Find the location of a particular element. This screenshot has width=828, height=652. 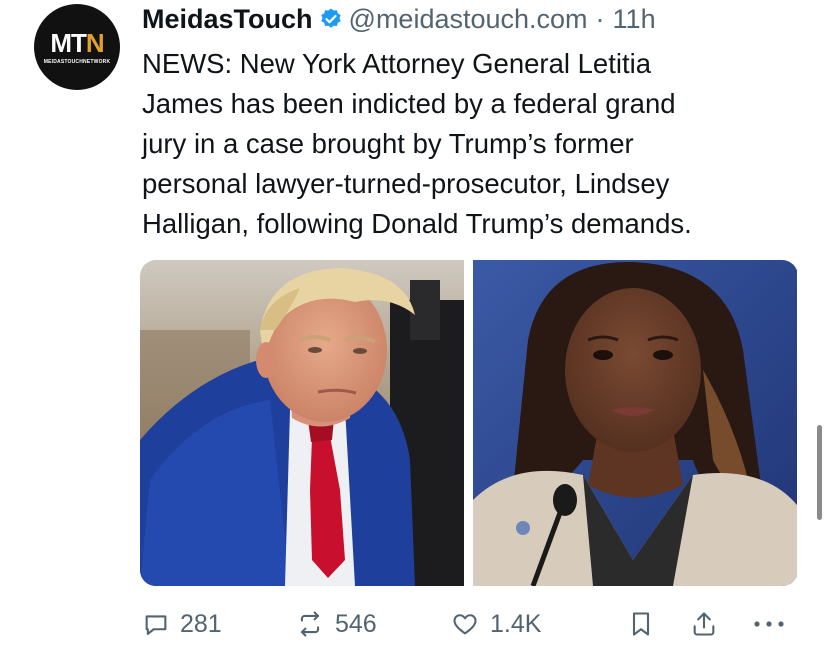

like-count: 1.4K is located at coordinates (516, 623).